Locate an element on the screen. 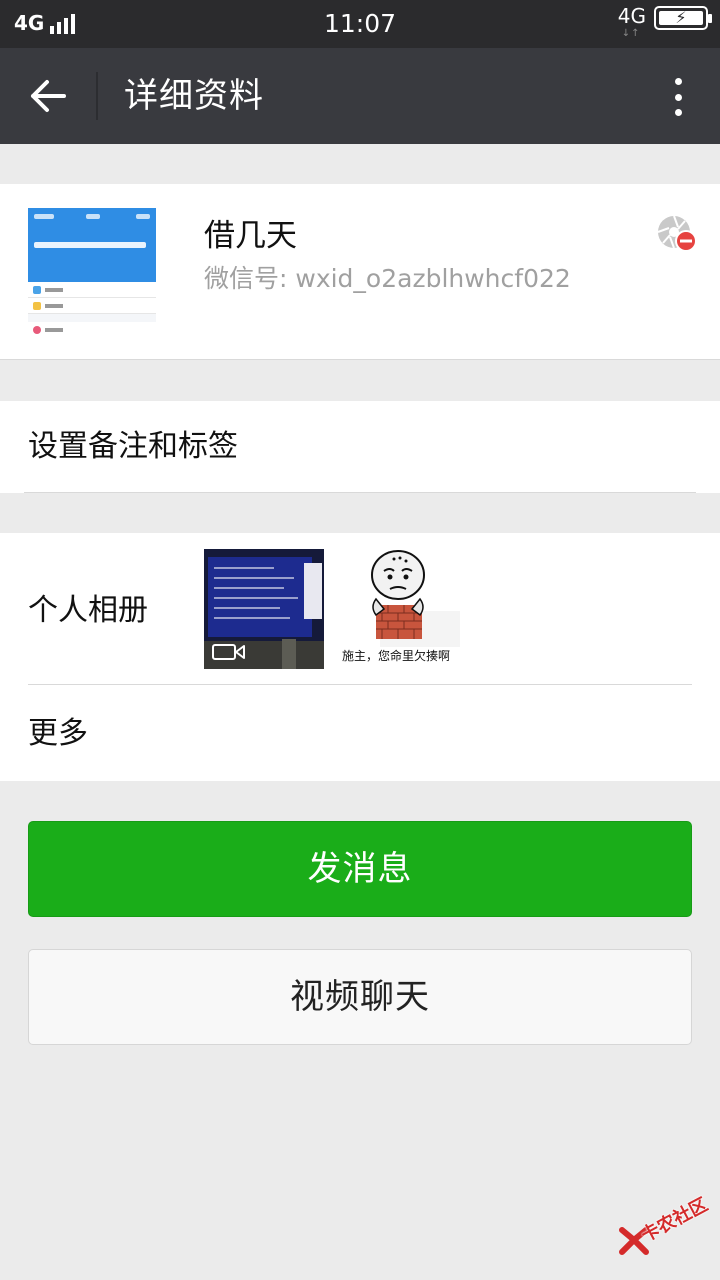 This screenshot has width=720, height=1280. divider is located at coordinates (360, 492).